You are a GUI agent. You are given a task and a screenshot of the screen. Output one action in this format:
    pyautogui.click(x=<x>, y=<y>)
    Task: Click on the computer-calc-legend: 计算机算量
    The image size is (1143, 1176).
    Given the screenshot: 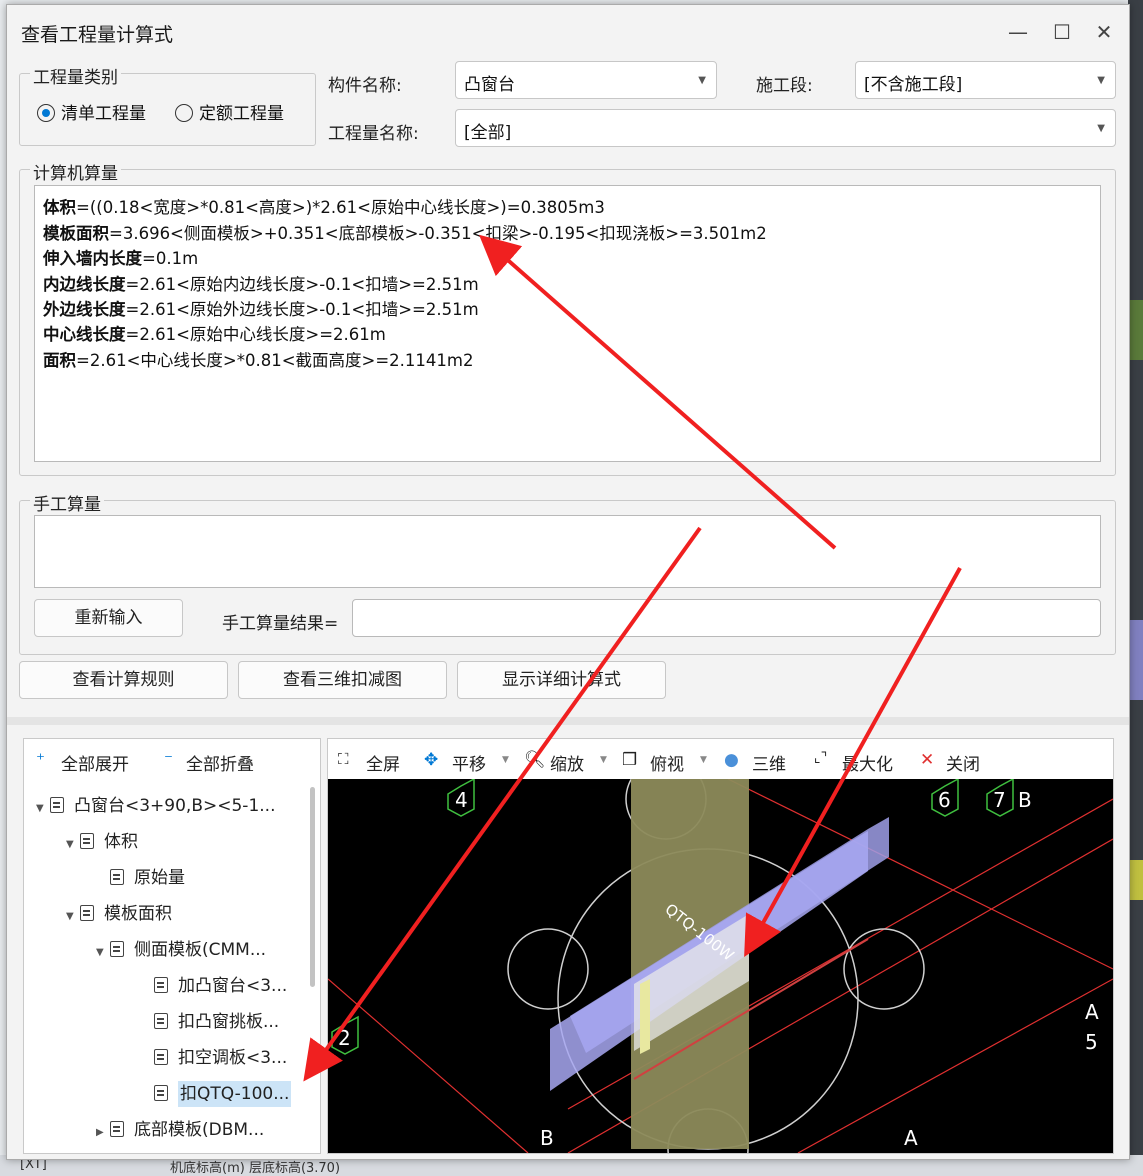 What is the action you would take?
    pyautogui.click(x=75, y=171)
    